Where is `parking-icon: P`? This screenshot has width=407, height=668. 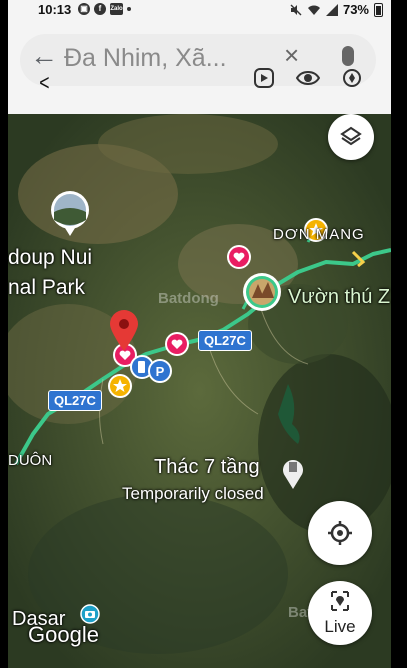
parking-icon: P is located at coordinates (160, 371).